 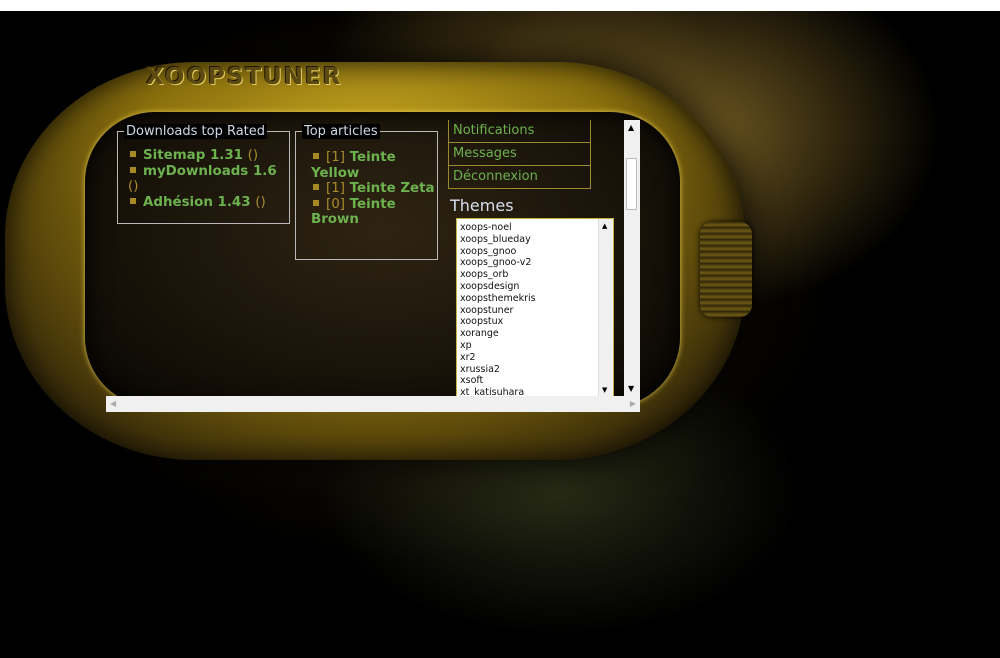 I want to click on list-item: myDownloads 1.6 (), so click(x=207, y=179).